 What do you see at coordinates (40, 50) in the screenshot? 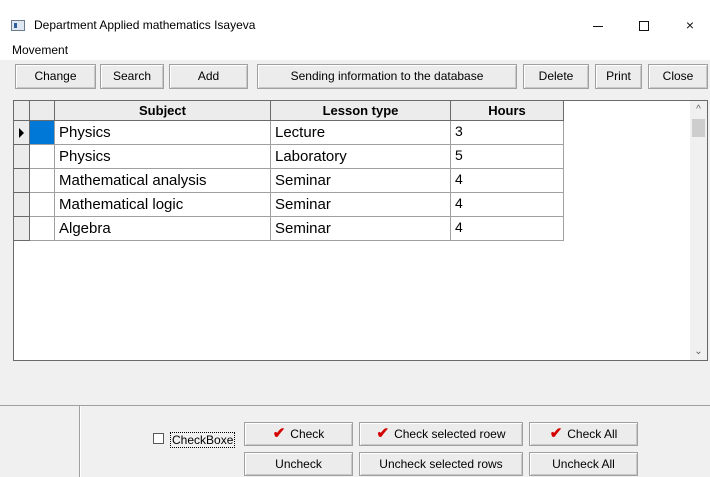
I see `menu-movement: Movement` at bounding box center [40, 50].